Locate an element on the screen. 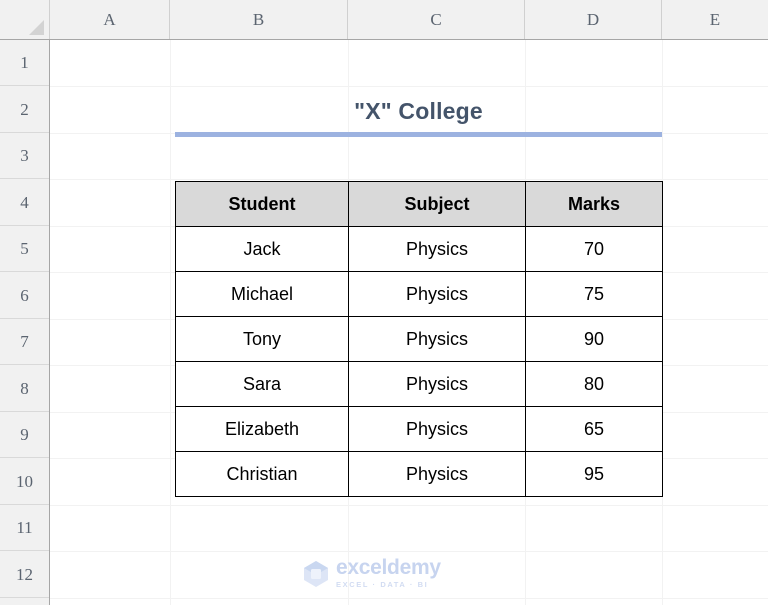 The height and width of the screenshot is (605, 768). row-header-9: 9 is located at coordinates (24, 435).